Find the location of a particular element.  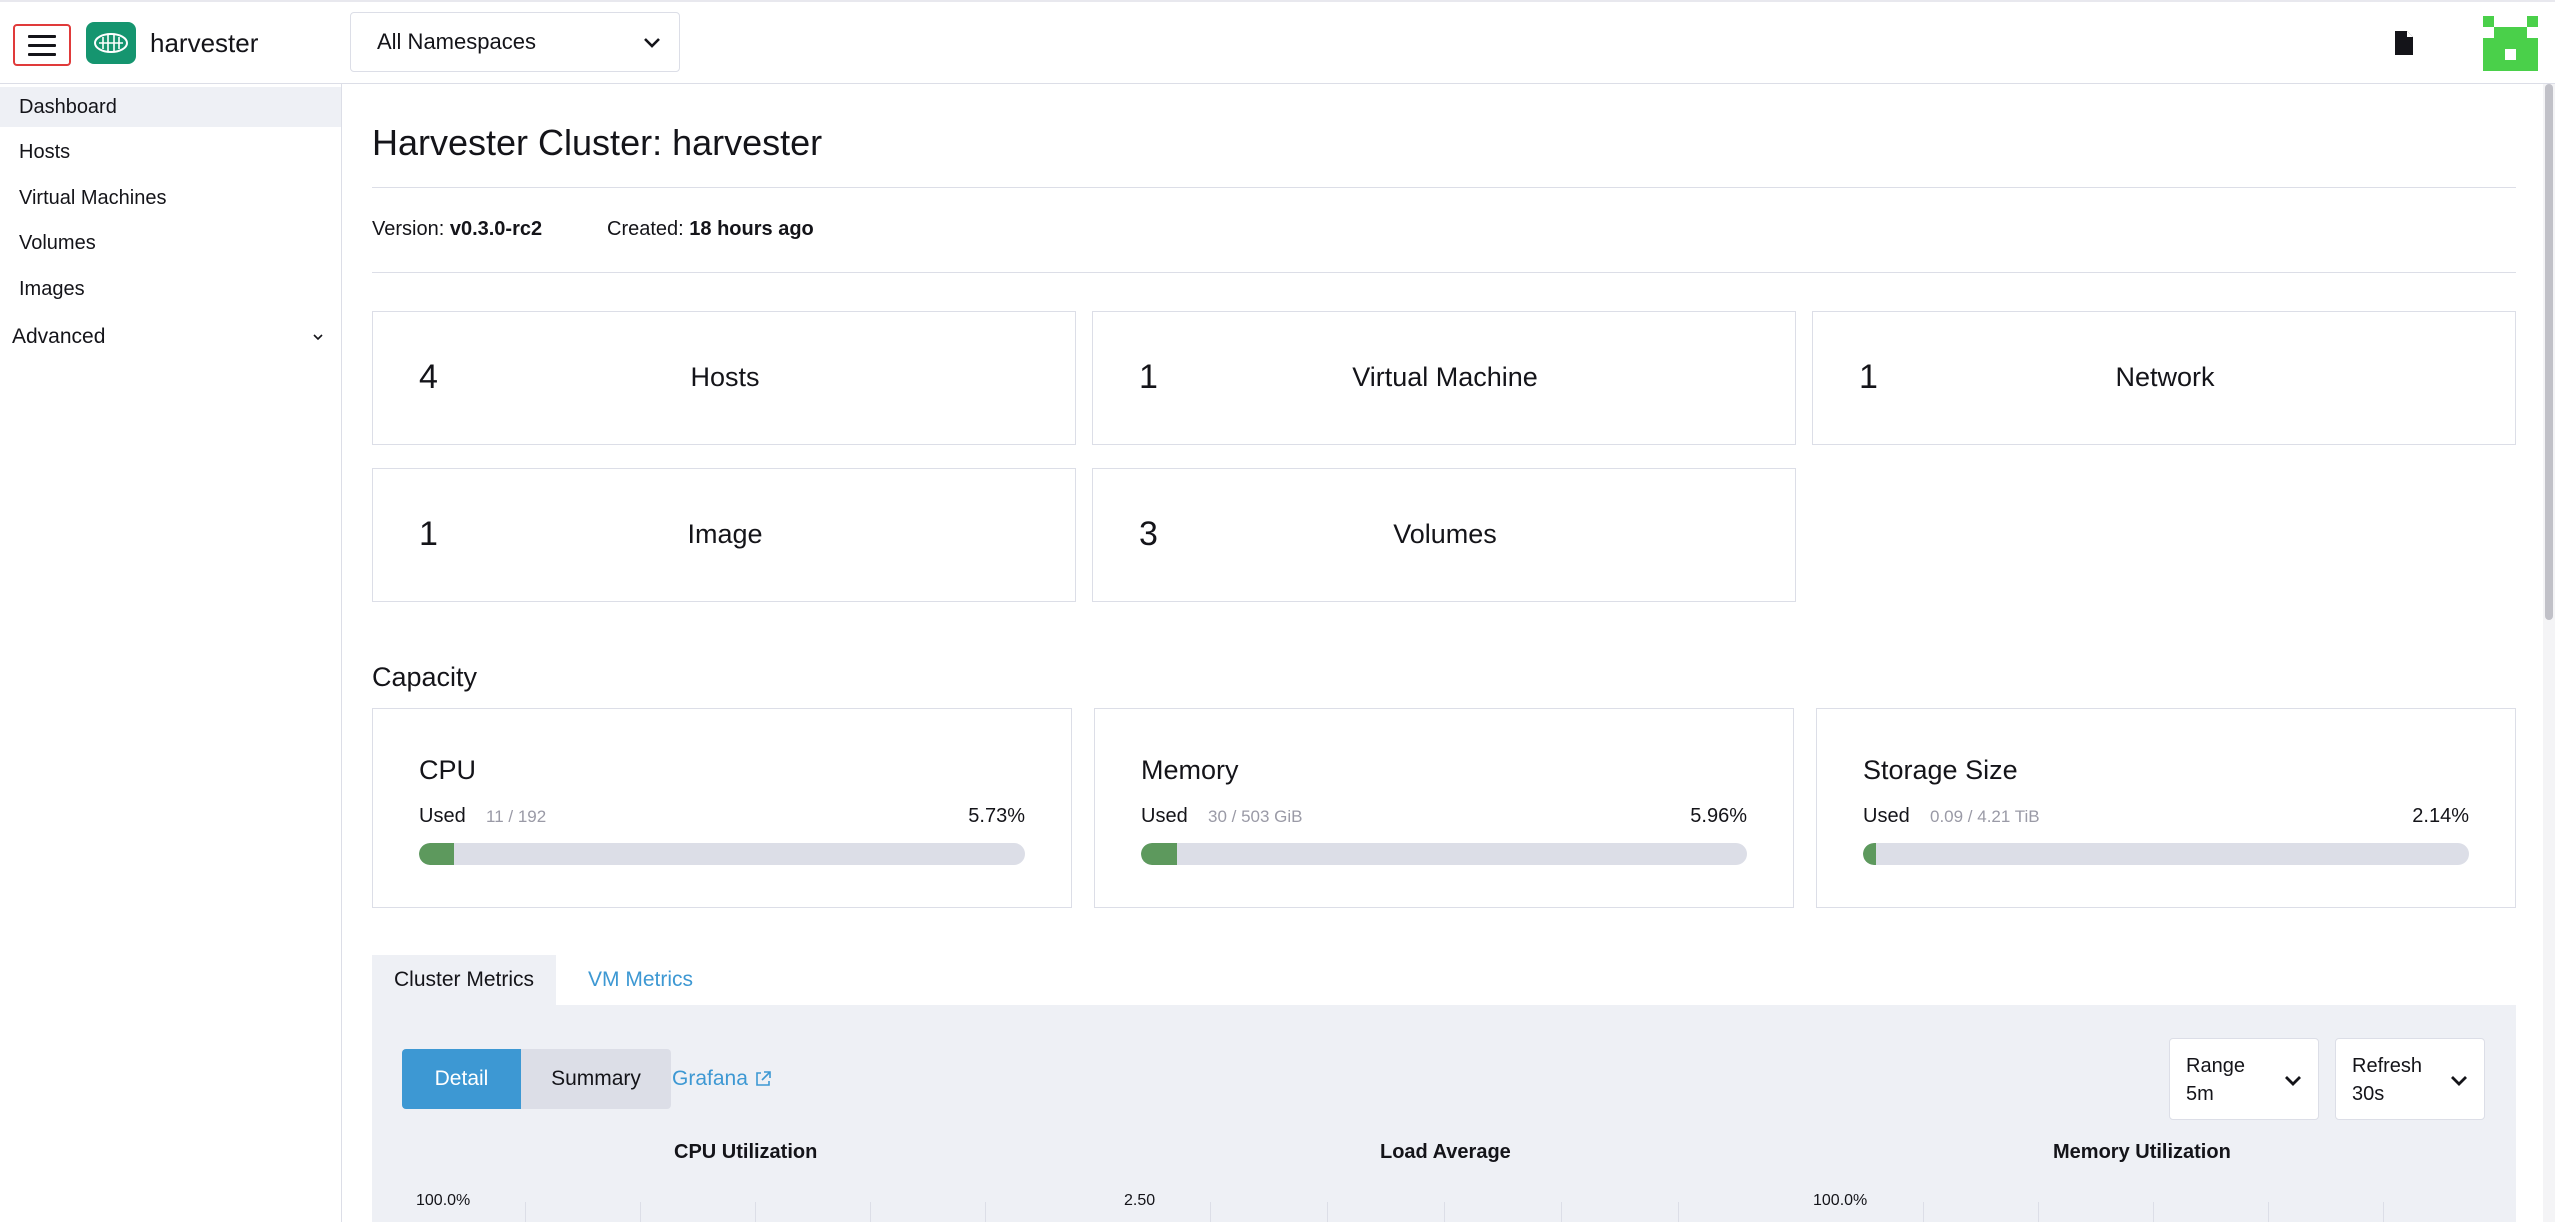

brand-name: harvester is located at coordinates (204, 43).